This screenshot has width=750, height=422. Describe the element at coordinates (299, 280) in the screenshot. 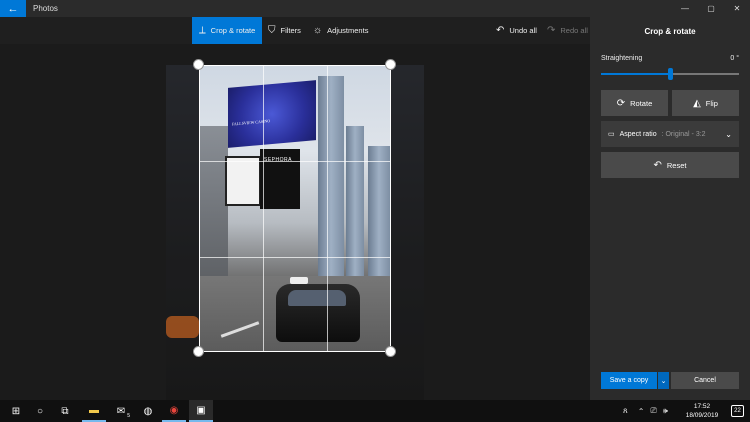

I see `photo-taxi-sign` at that location.